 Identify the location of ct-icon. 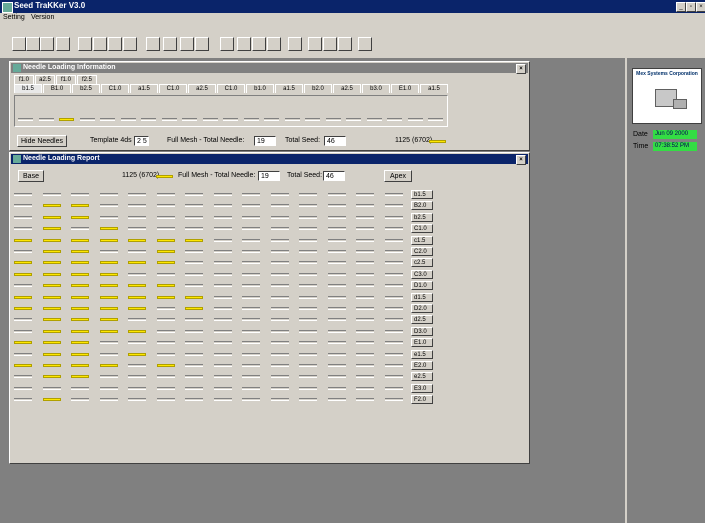
(202, 44).